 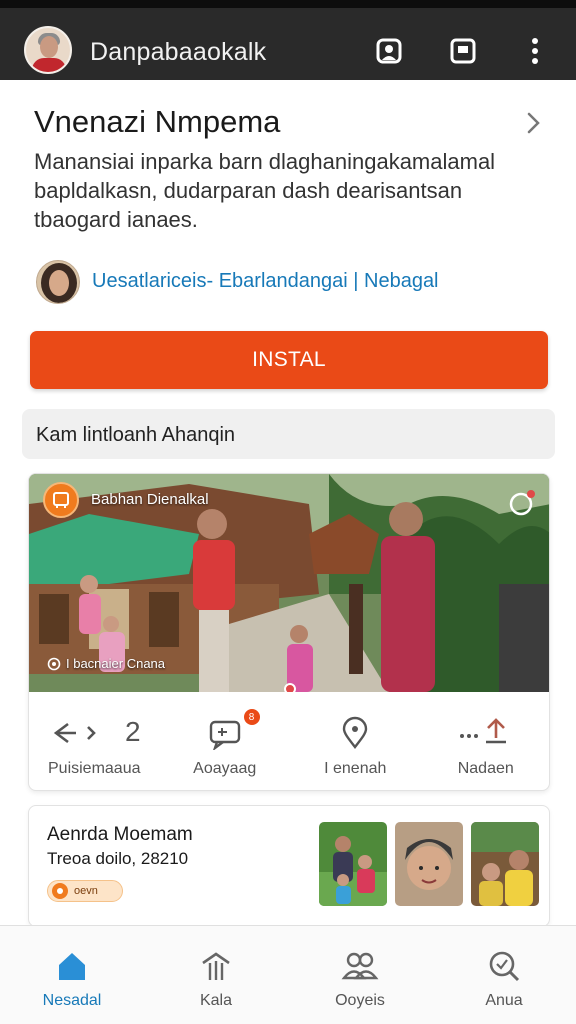 I want to click on action-label: Aoayaag, so click(x=225, y=768).